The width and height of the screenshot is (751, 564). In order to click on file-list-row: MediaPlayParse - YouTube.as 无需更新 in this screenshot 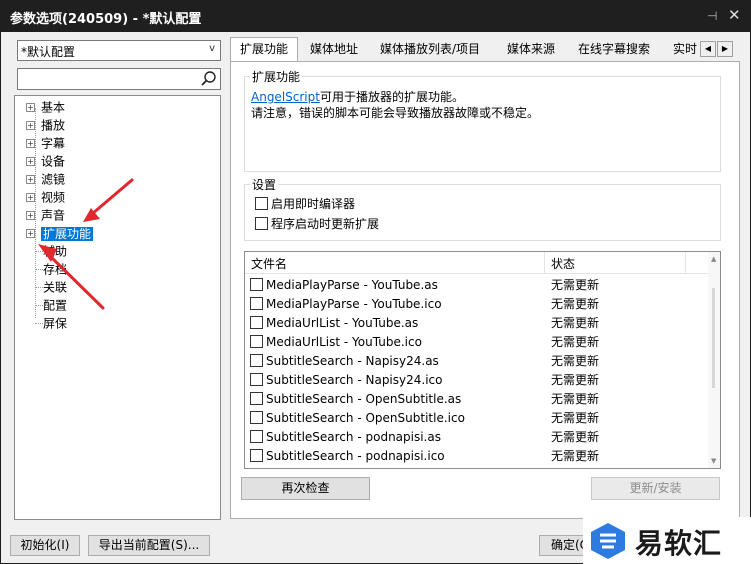, I will do `click(477, 285)`.